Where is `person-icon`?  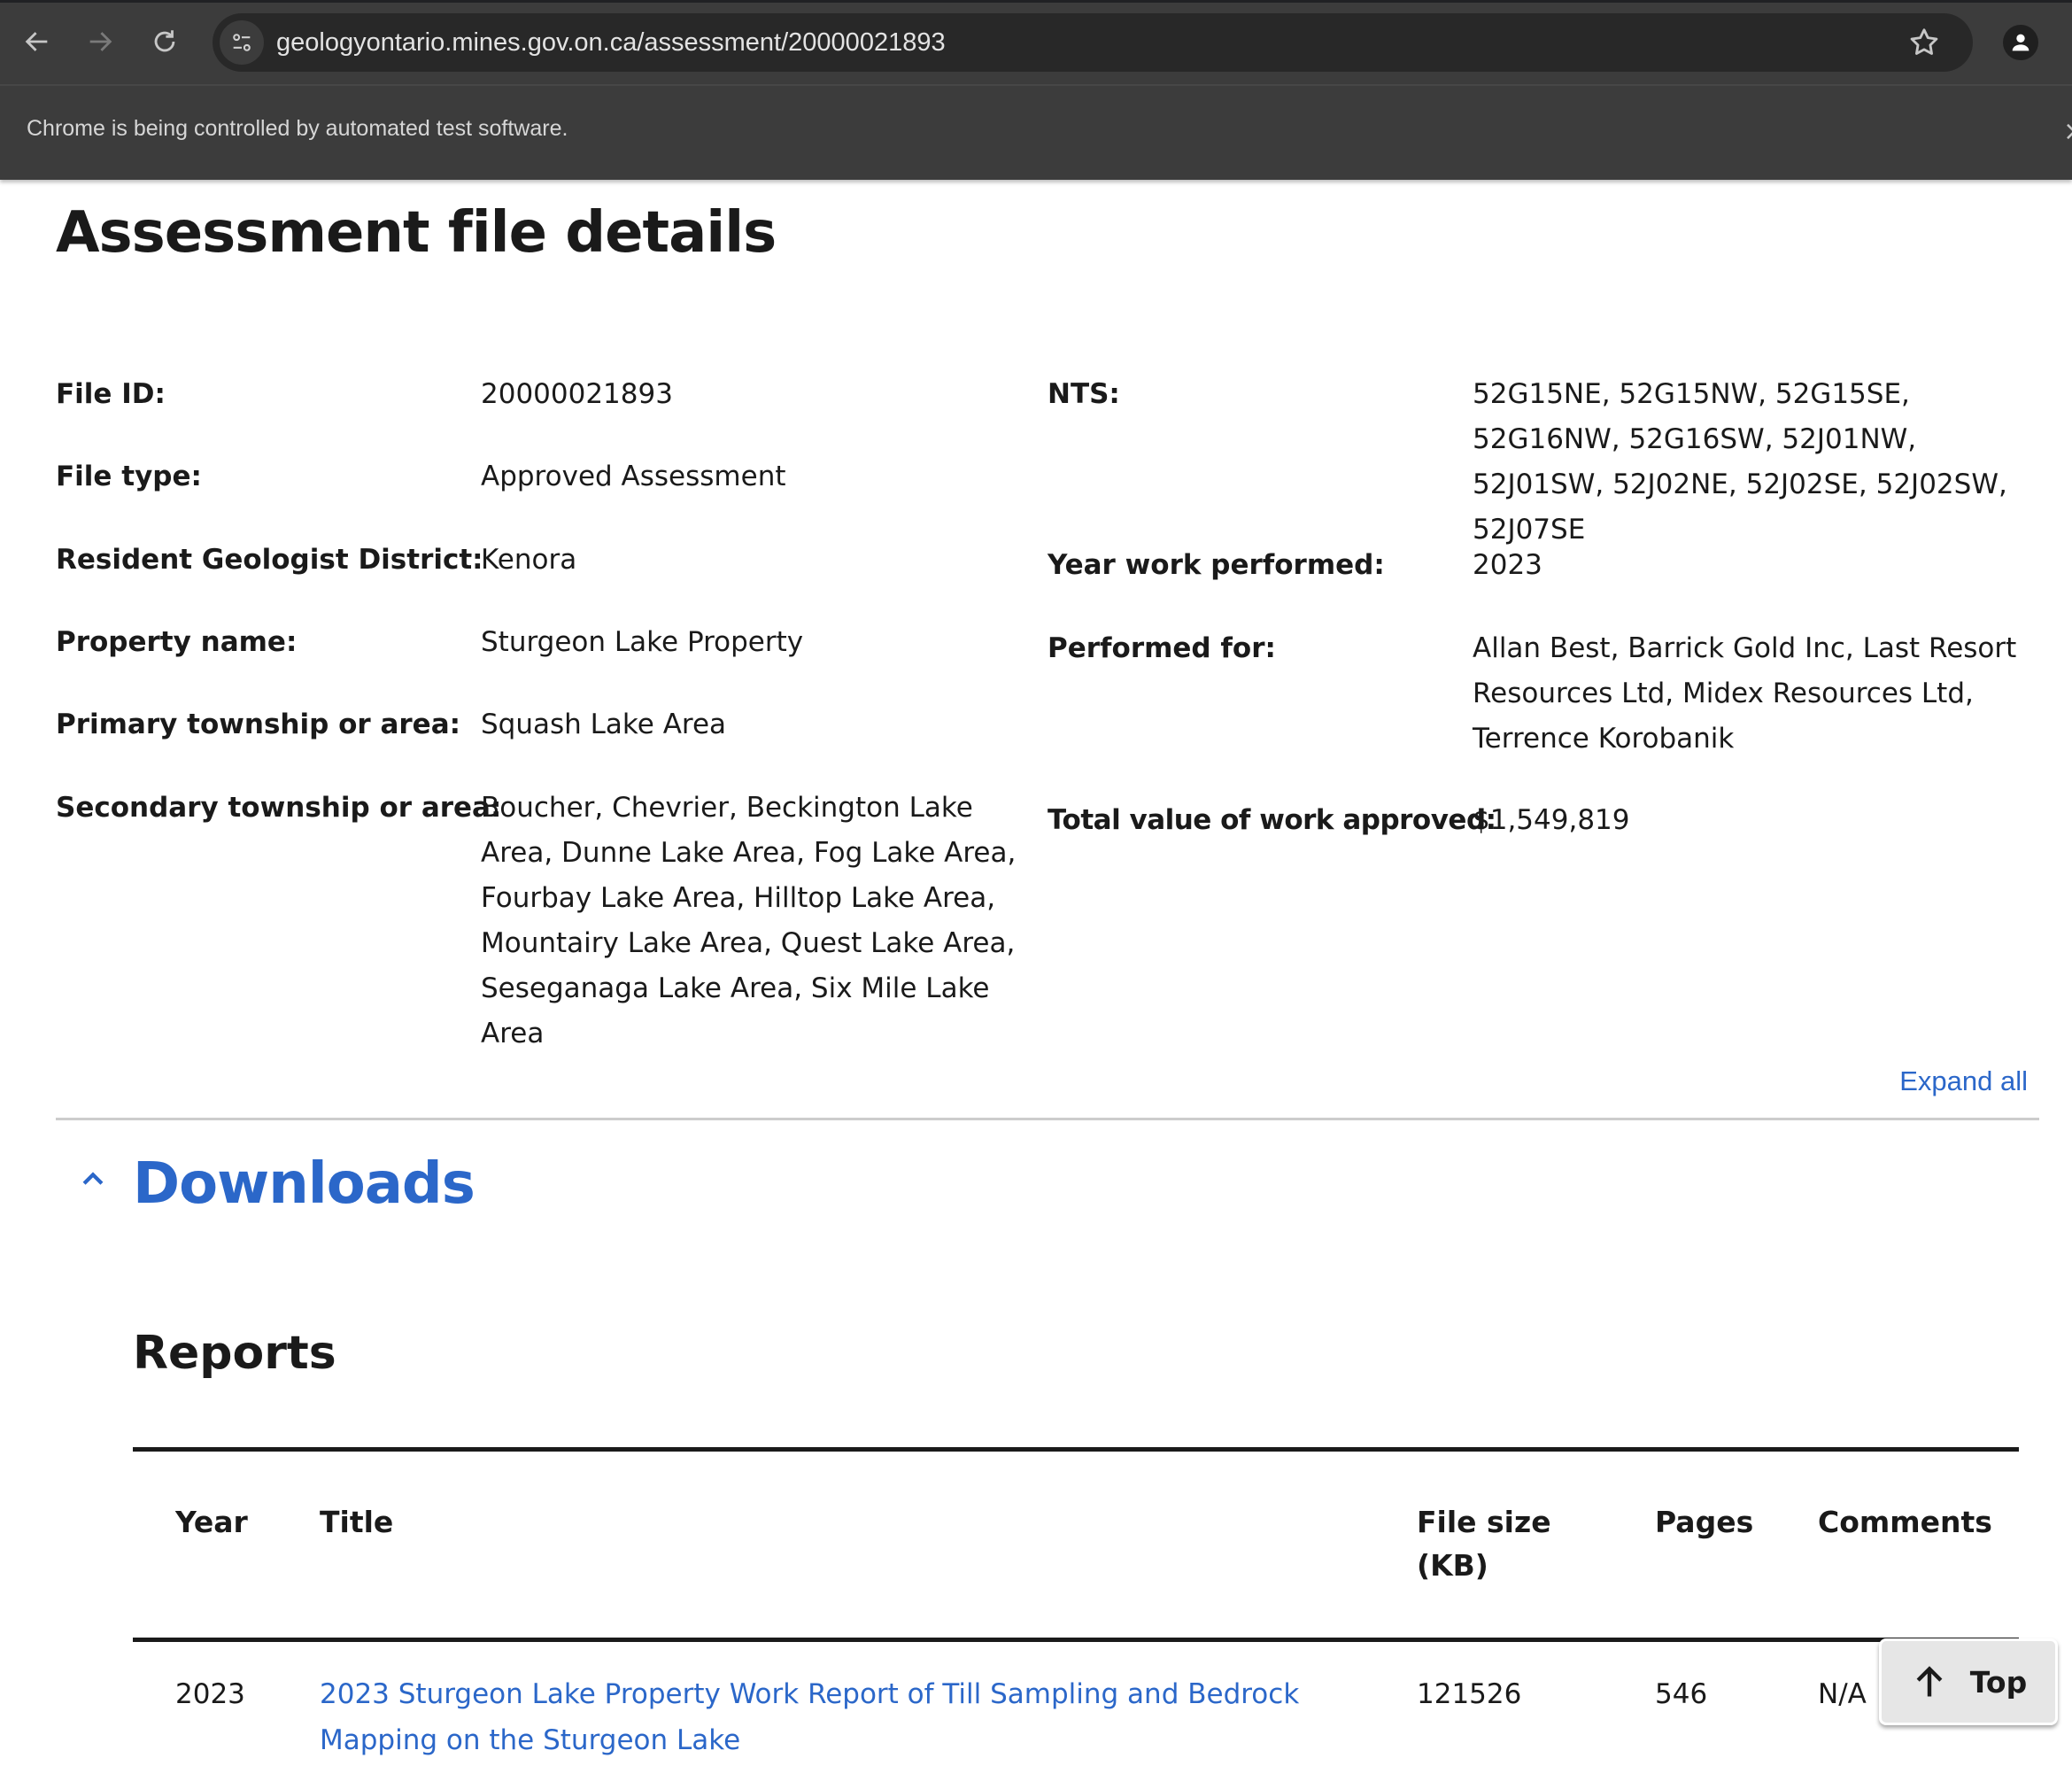 person-icon is located at coordinates (2020, 42).